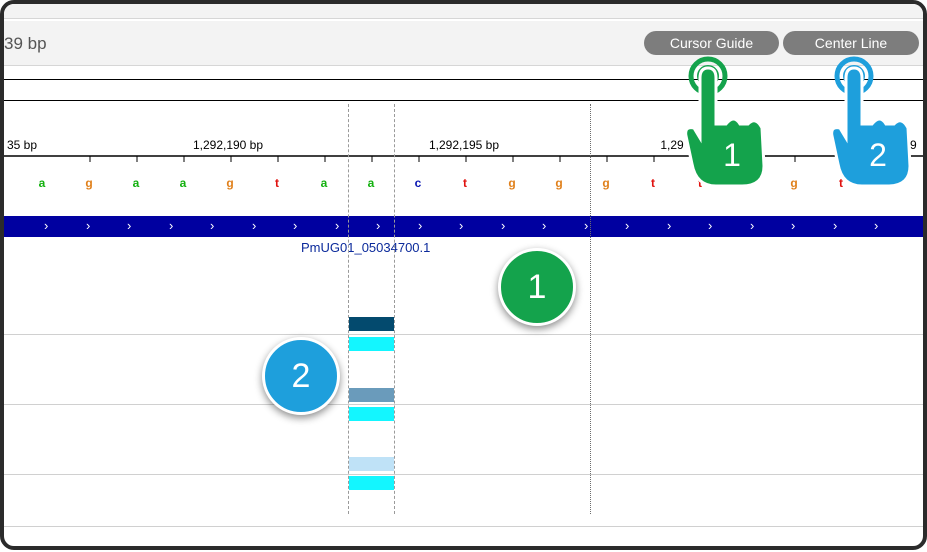 Image resolution: width=927 pixels, height=552 pixels. Describe the element at coordinates (851, 43) in the screenshot. I see `center-line-button: Center Line` at that location.